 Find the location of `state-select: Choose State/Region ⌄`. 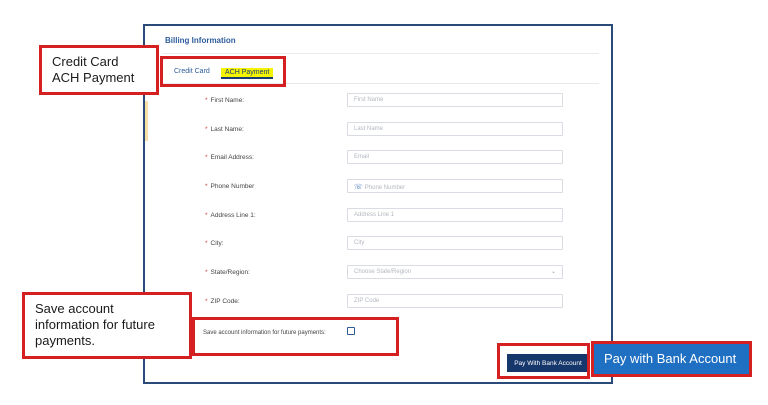

state-select: Choose State/Region ⌄ is located at coordinates (455, 272).